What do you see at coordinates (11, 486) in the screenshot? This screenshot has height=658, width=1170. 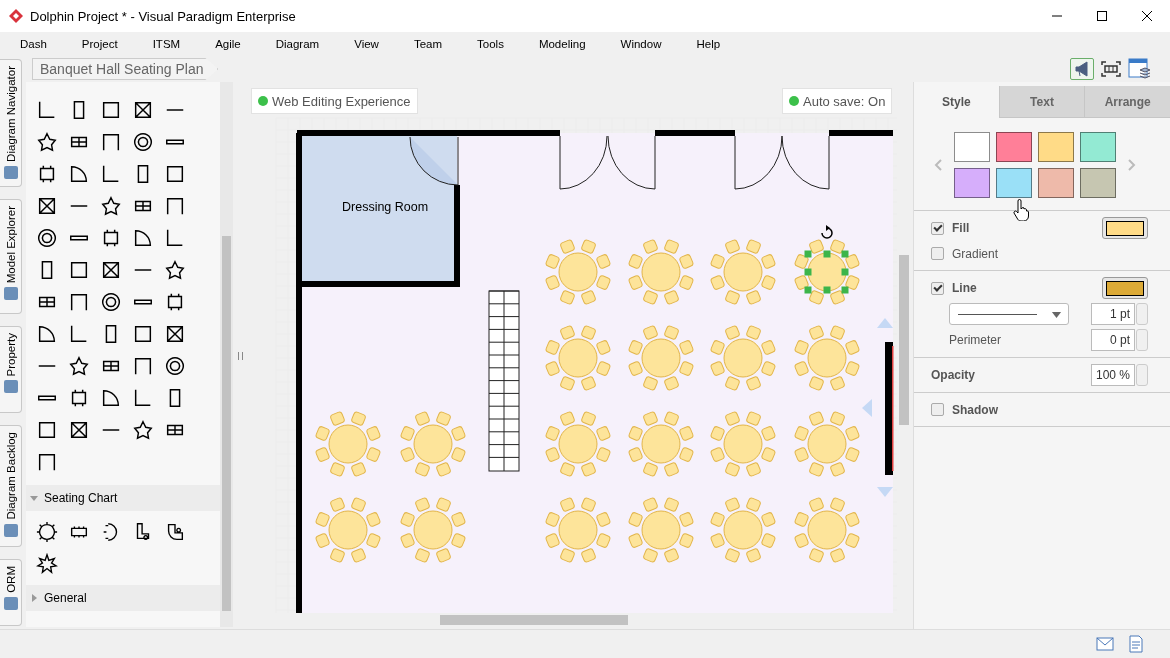 I see `side-tab: Diagram Backlog` at bounding box center [11, 486].